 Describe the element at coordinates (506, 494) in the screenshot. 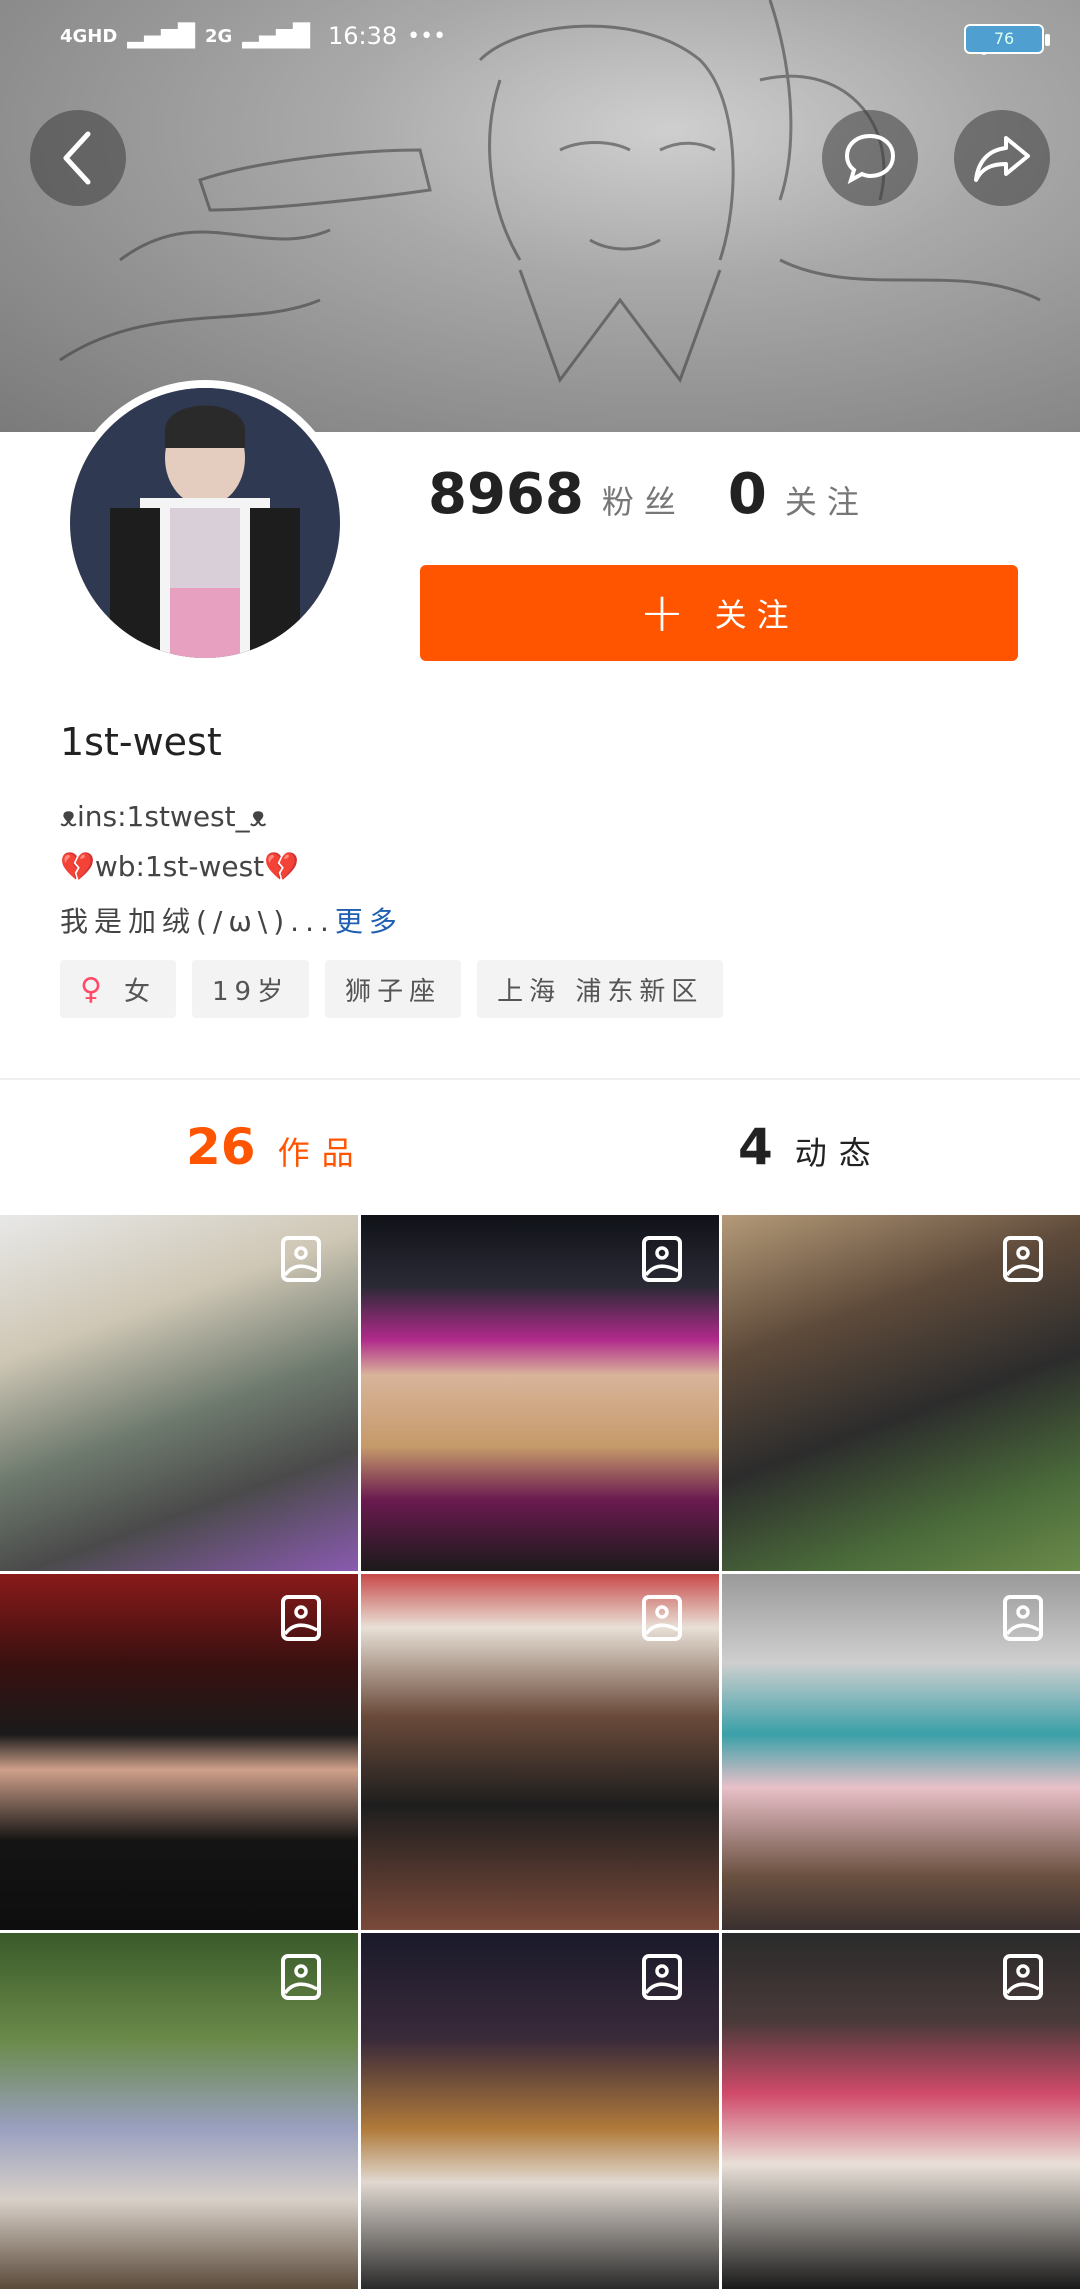

I see `followers-count: 8968` at that location.